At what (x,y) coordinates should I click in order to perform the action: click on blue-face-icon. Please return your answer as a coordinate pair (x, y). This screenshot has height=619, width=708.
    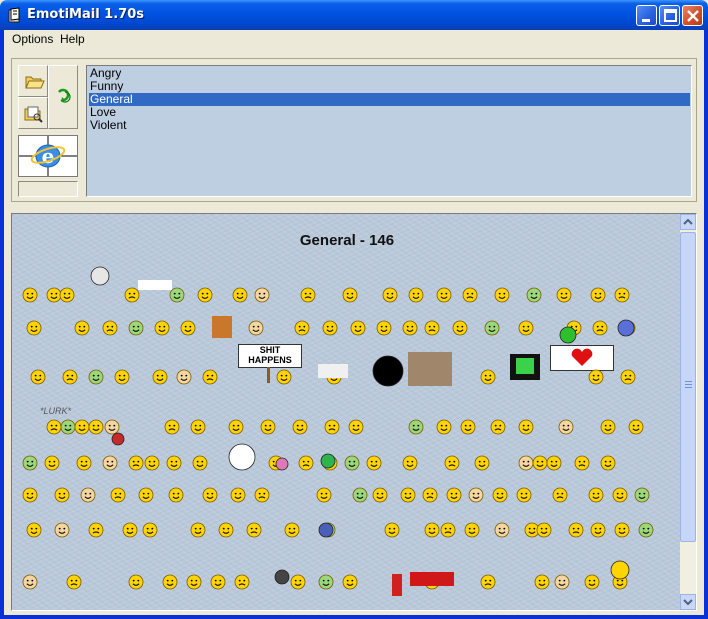
    Looking at the image, I should click on (326, 530).